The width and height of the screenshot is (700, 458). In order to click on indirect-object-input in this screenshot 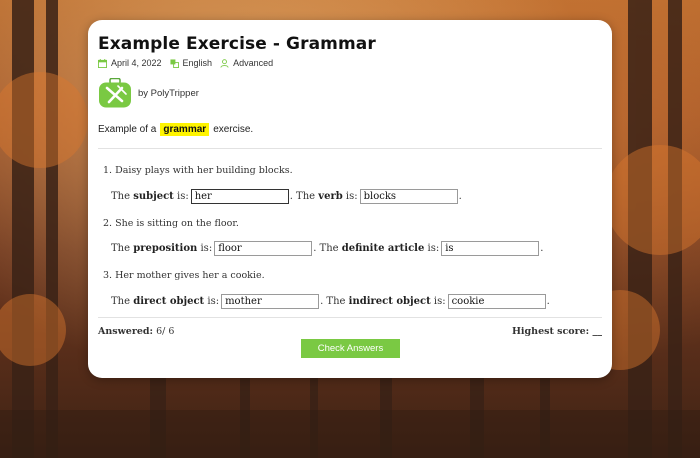, I will do `click(496, 301)`.